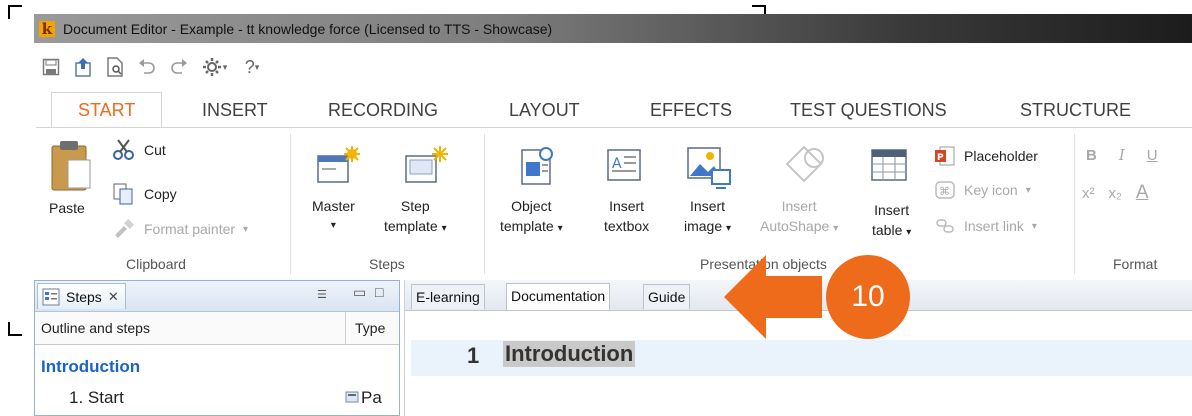 The image size is (1192, 416). What do you see at coordinates (868, 297) in the screenshot?
I see `callout-number-badge: 10` at bounding box center [868, 297].